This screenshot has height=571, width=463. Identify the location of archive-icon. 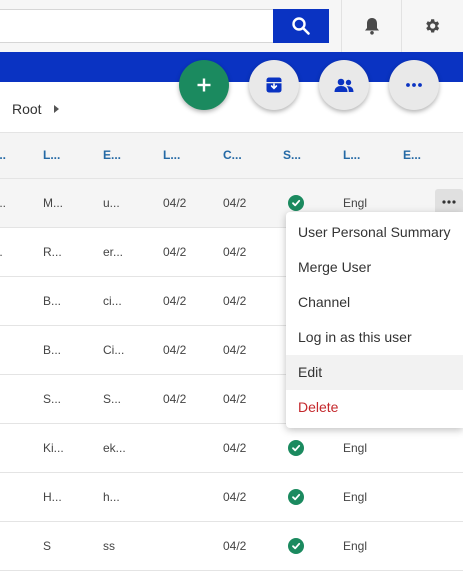
(274, 85).